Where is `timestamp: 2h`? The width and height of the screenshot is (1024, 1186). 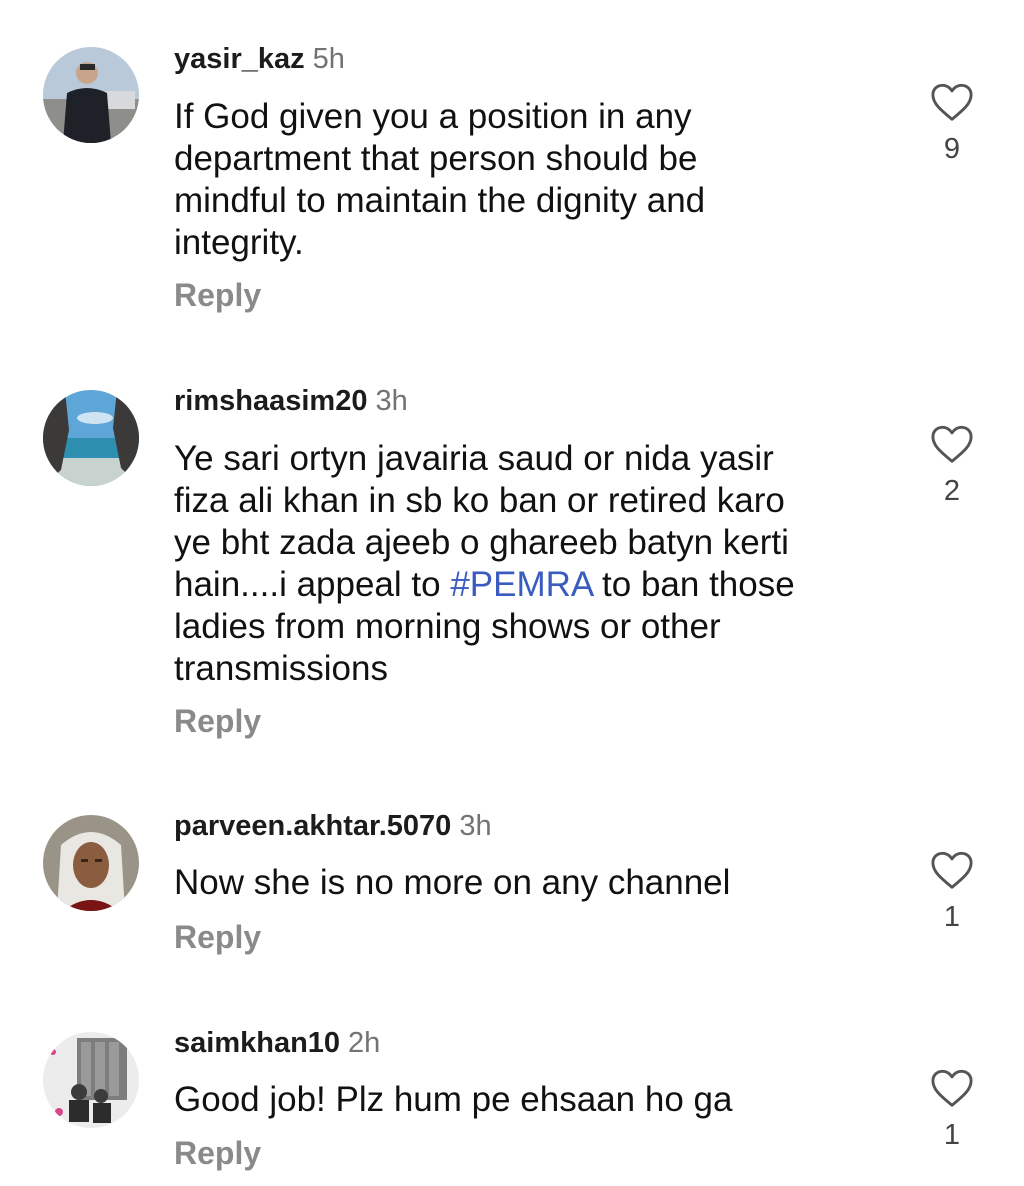 timestamp: 2h is located at coordinates (364, 1043).